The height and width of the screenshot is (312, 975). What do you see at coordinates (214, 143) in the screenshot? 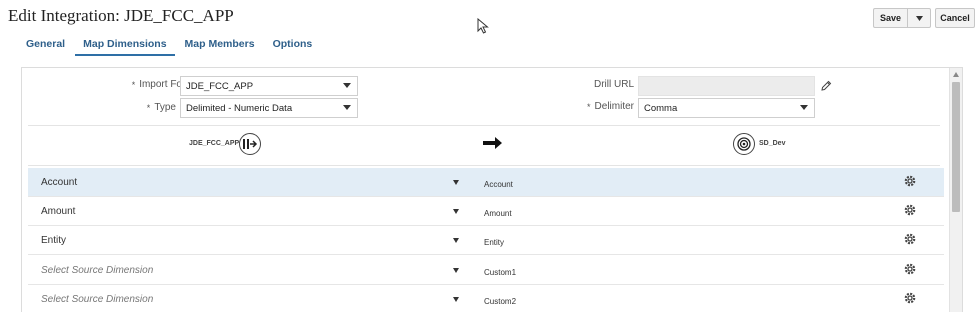
I see `source-app-name: JDE_FCC_APP` at bounding box center [214, 143].